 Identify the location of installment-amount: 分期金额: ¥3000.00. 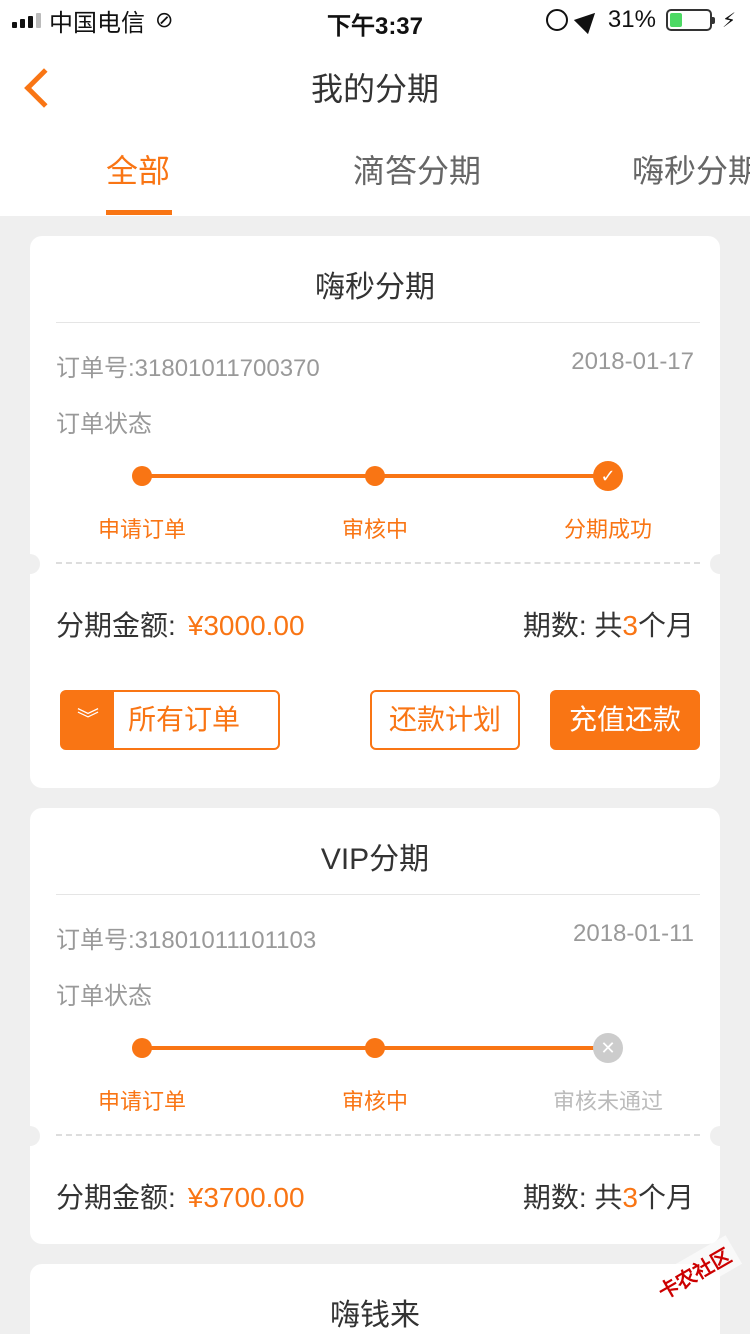
(180, 624).